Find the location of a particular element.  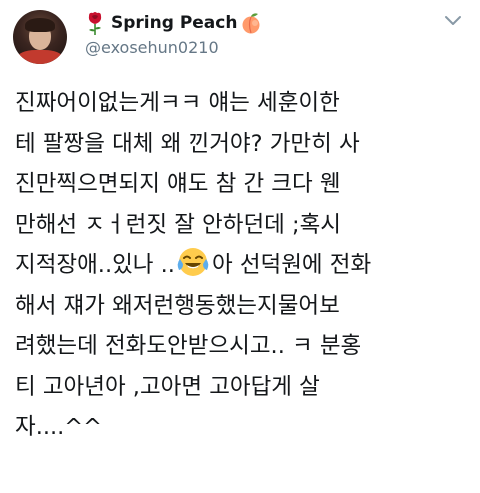

display-name: Spring Peach is located at coordinates (174, 23).